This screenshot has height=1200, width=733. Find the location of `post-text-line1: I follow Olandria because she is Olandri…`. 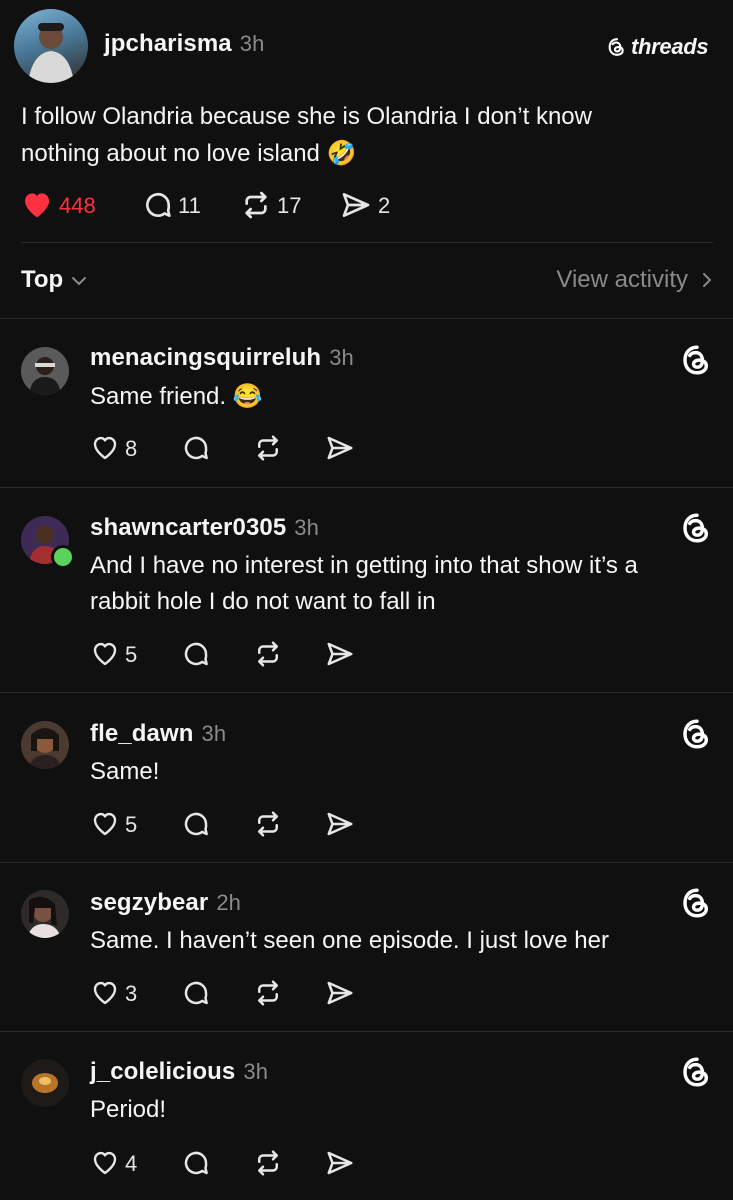

post-text-line1: I follow Olandria because she is Olandri… is located at coordinates (306, 116).